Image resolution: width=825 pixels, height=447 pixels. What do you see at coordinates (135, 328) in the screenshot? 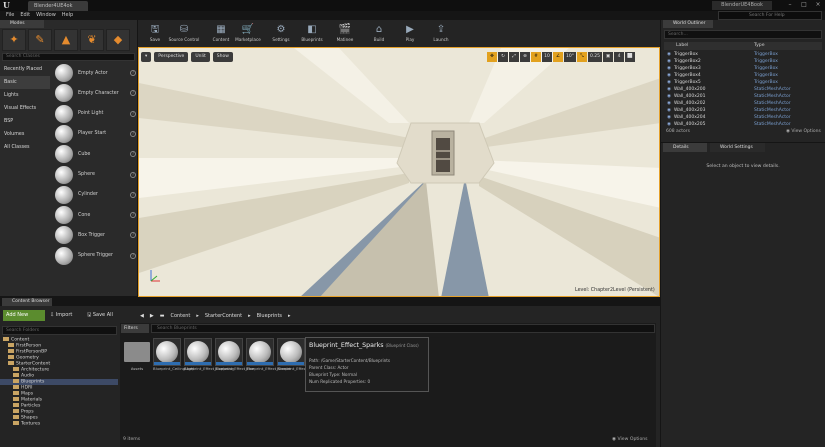
I see `filters-button: Filters` at bounding box center [135, 328].